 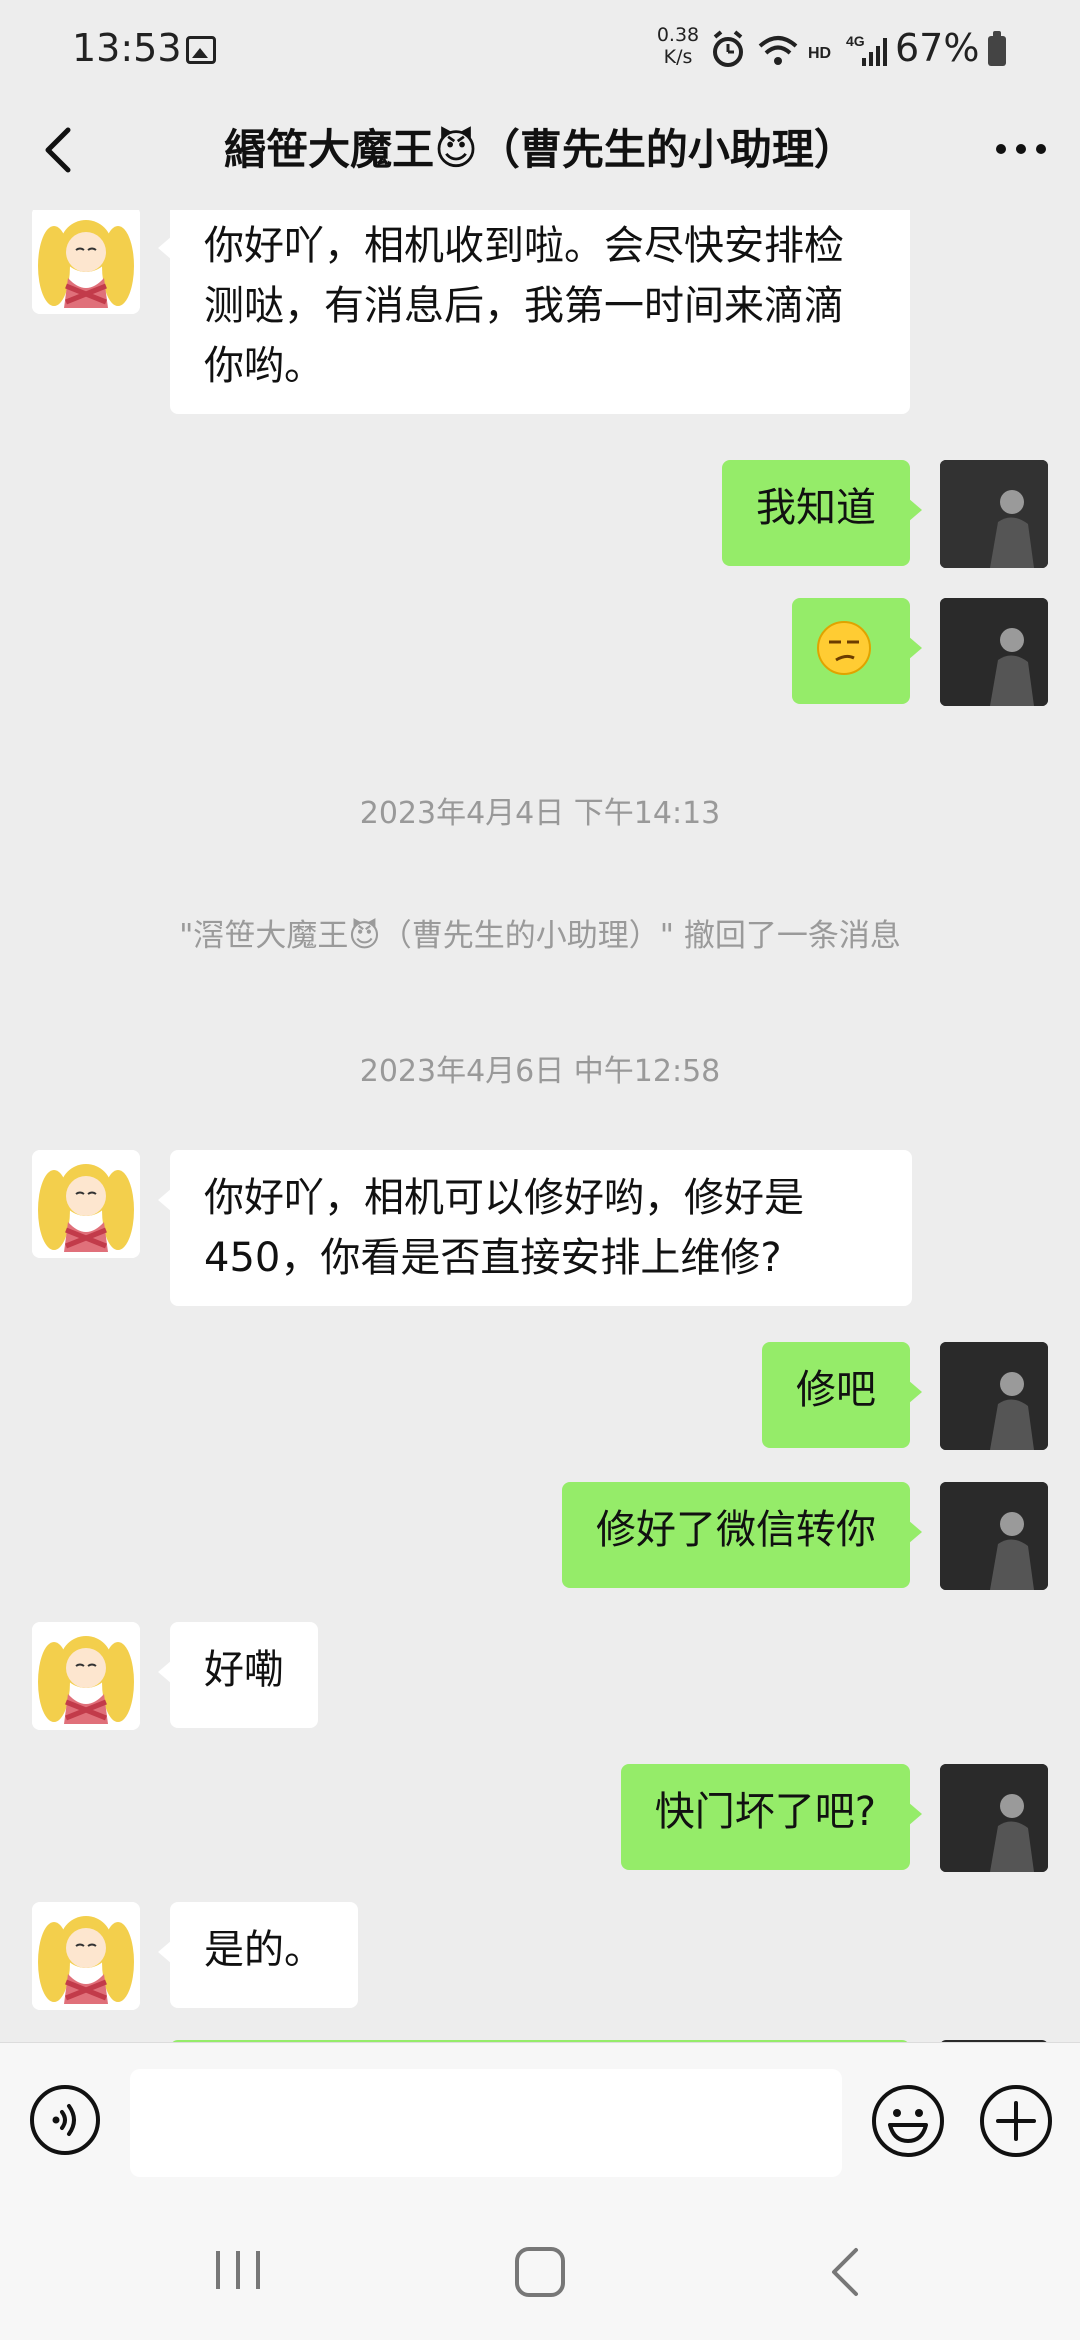 What do you see at coordinates (997, 48) in the screenshot?
I see `battery-icon` at bounding box center [997, 48].